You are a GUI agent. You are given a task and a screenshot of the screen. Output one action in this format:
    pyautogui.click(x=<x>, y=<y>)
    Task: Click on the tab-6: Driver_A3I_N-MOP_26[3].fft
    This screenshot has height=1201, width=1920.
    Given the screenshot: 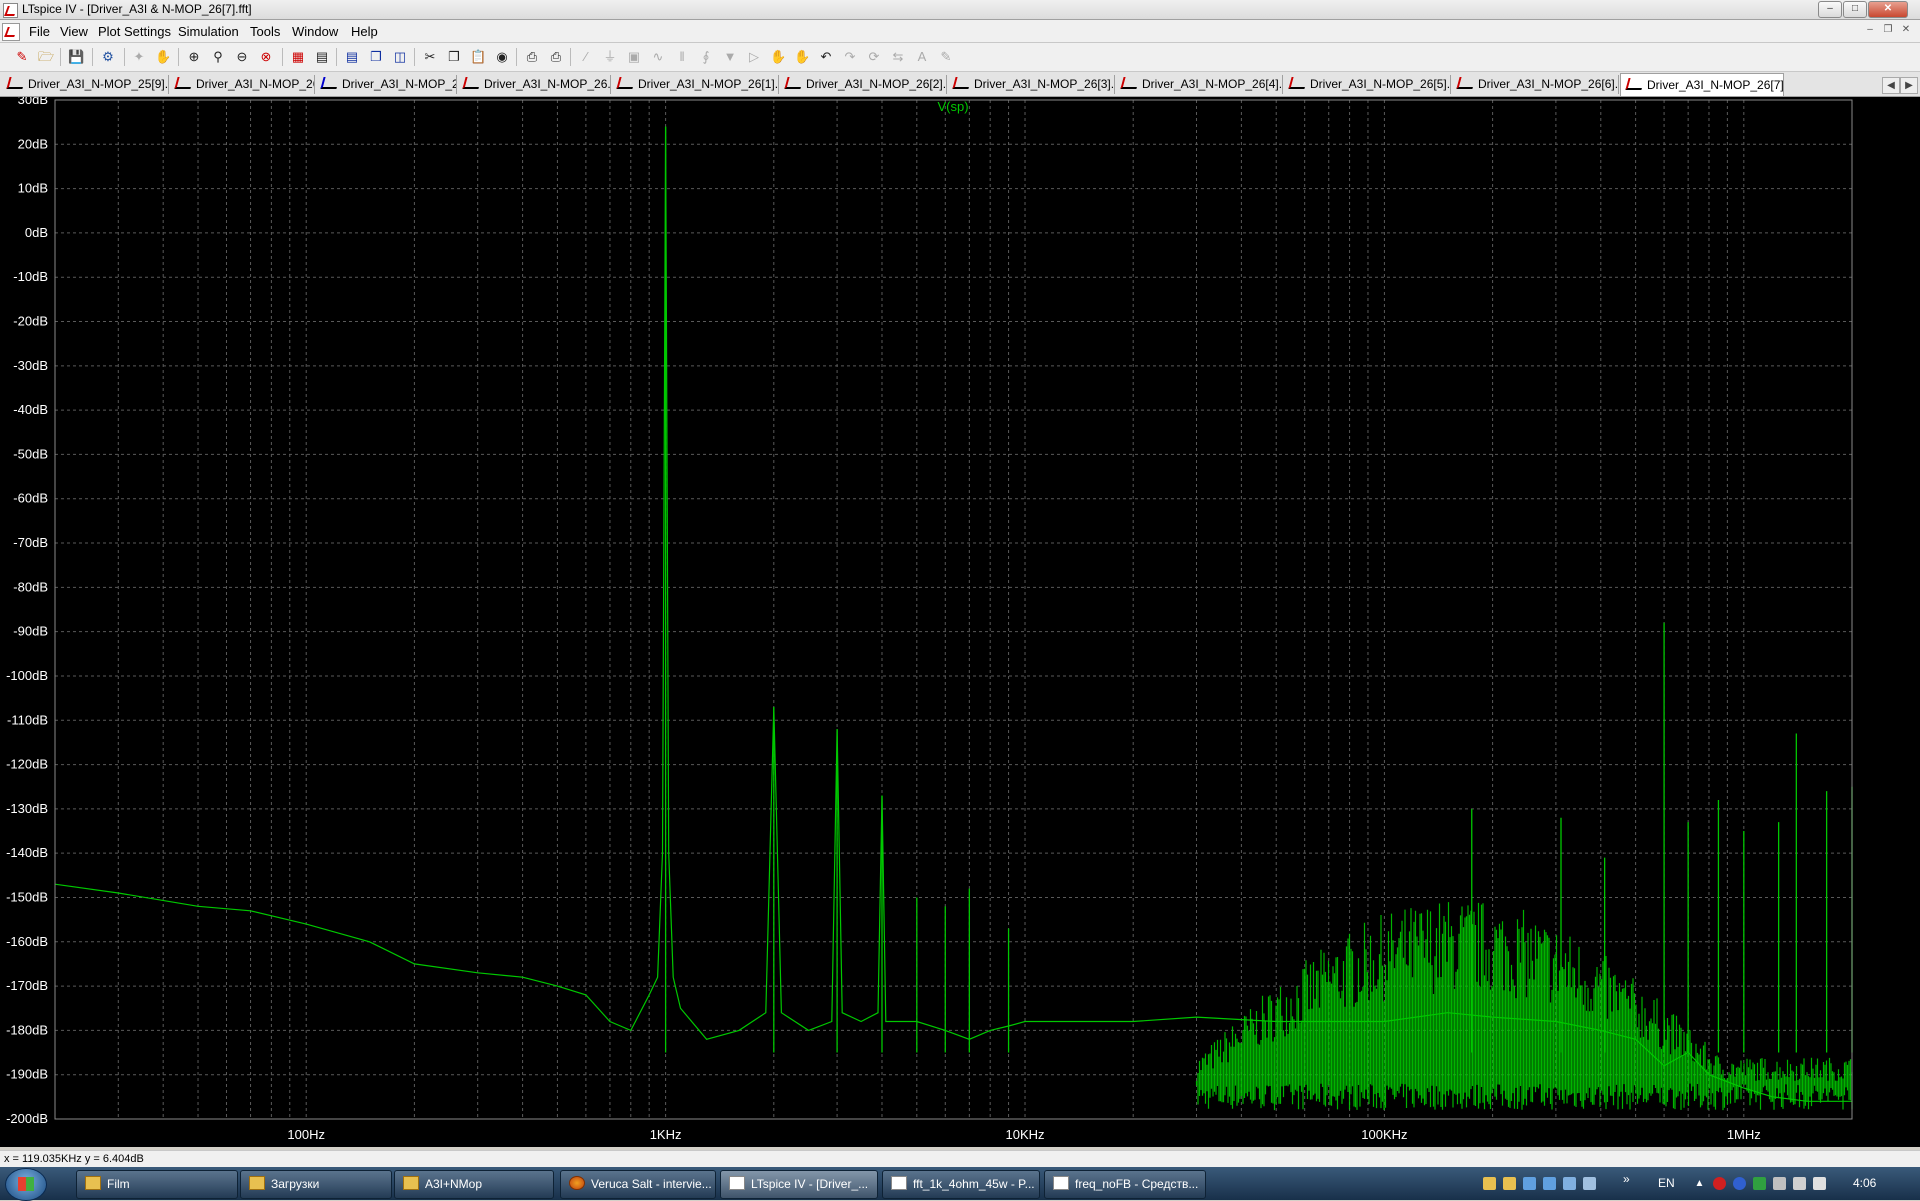 What is the action you would take?
    pyautogui.click(x=1031, y=84)
    